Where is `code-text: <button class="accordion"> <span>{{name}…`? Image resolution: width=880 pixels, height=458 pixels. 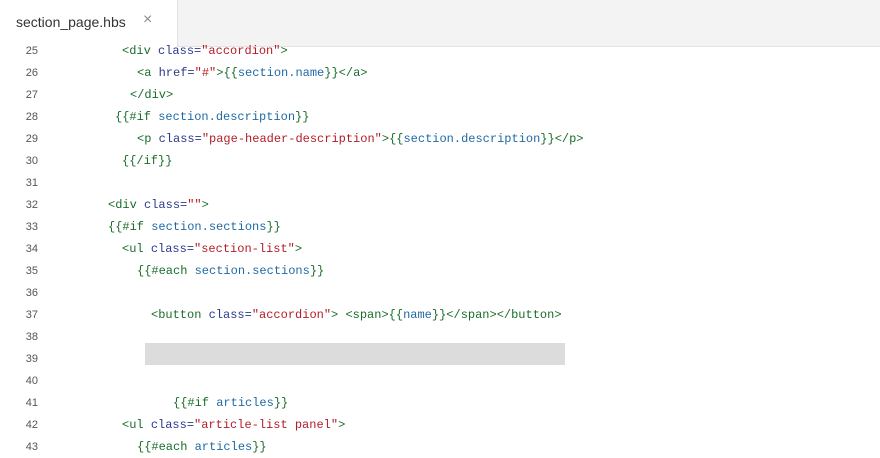 code-text: <button class="accordion"> <span>{{name}… is located at coordinates (356, 315).